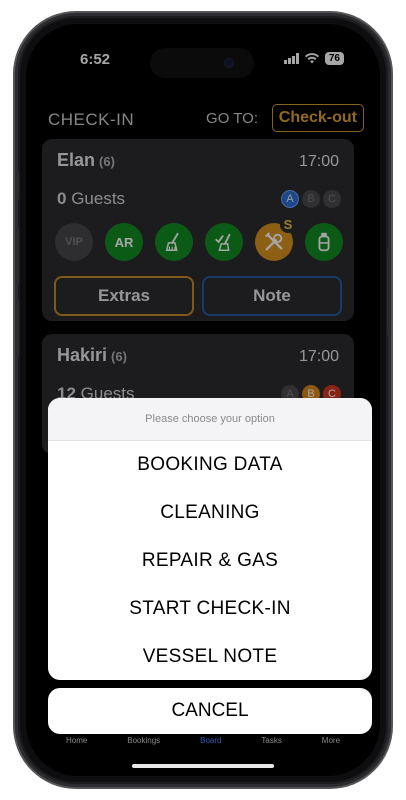 The image size is (406, 800). What do you see at coordinates (210, 609) in the screenshot?
I see `option-start-check-in: START CHECK-IN` at bounding box center [210, 609].